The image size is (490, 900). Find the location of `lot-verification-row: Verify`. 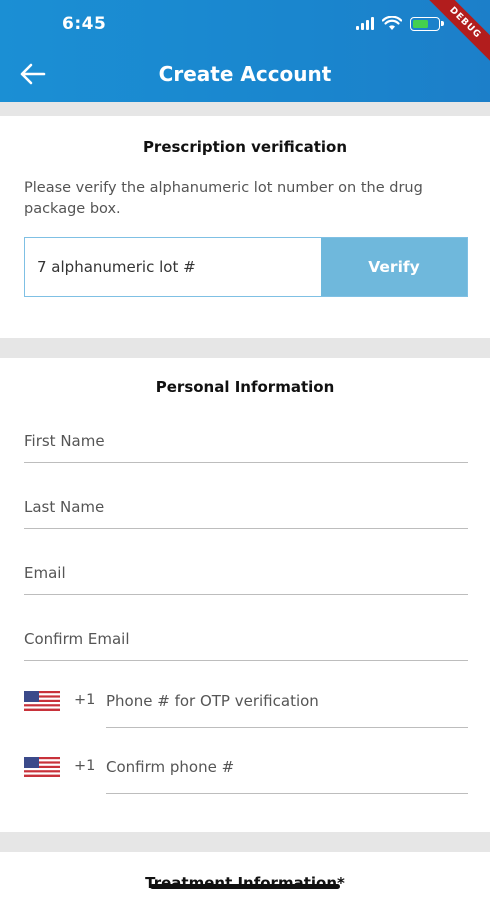

lot-verification-row: Verify is located at coordinates (246, 267).